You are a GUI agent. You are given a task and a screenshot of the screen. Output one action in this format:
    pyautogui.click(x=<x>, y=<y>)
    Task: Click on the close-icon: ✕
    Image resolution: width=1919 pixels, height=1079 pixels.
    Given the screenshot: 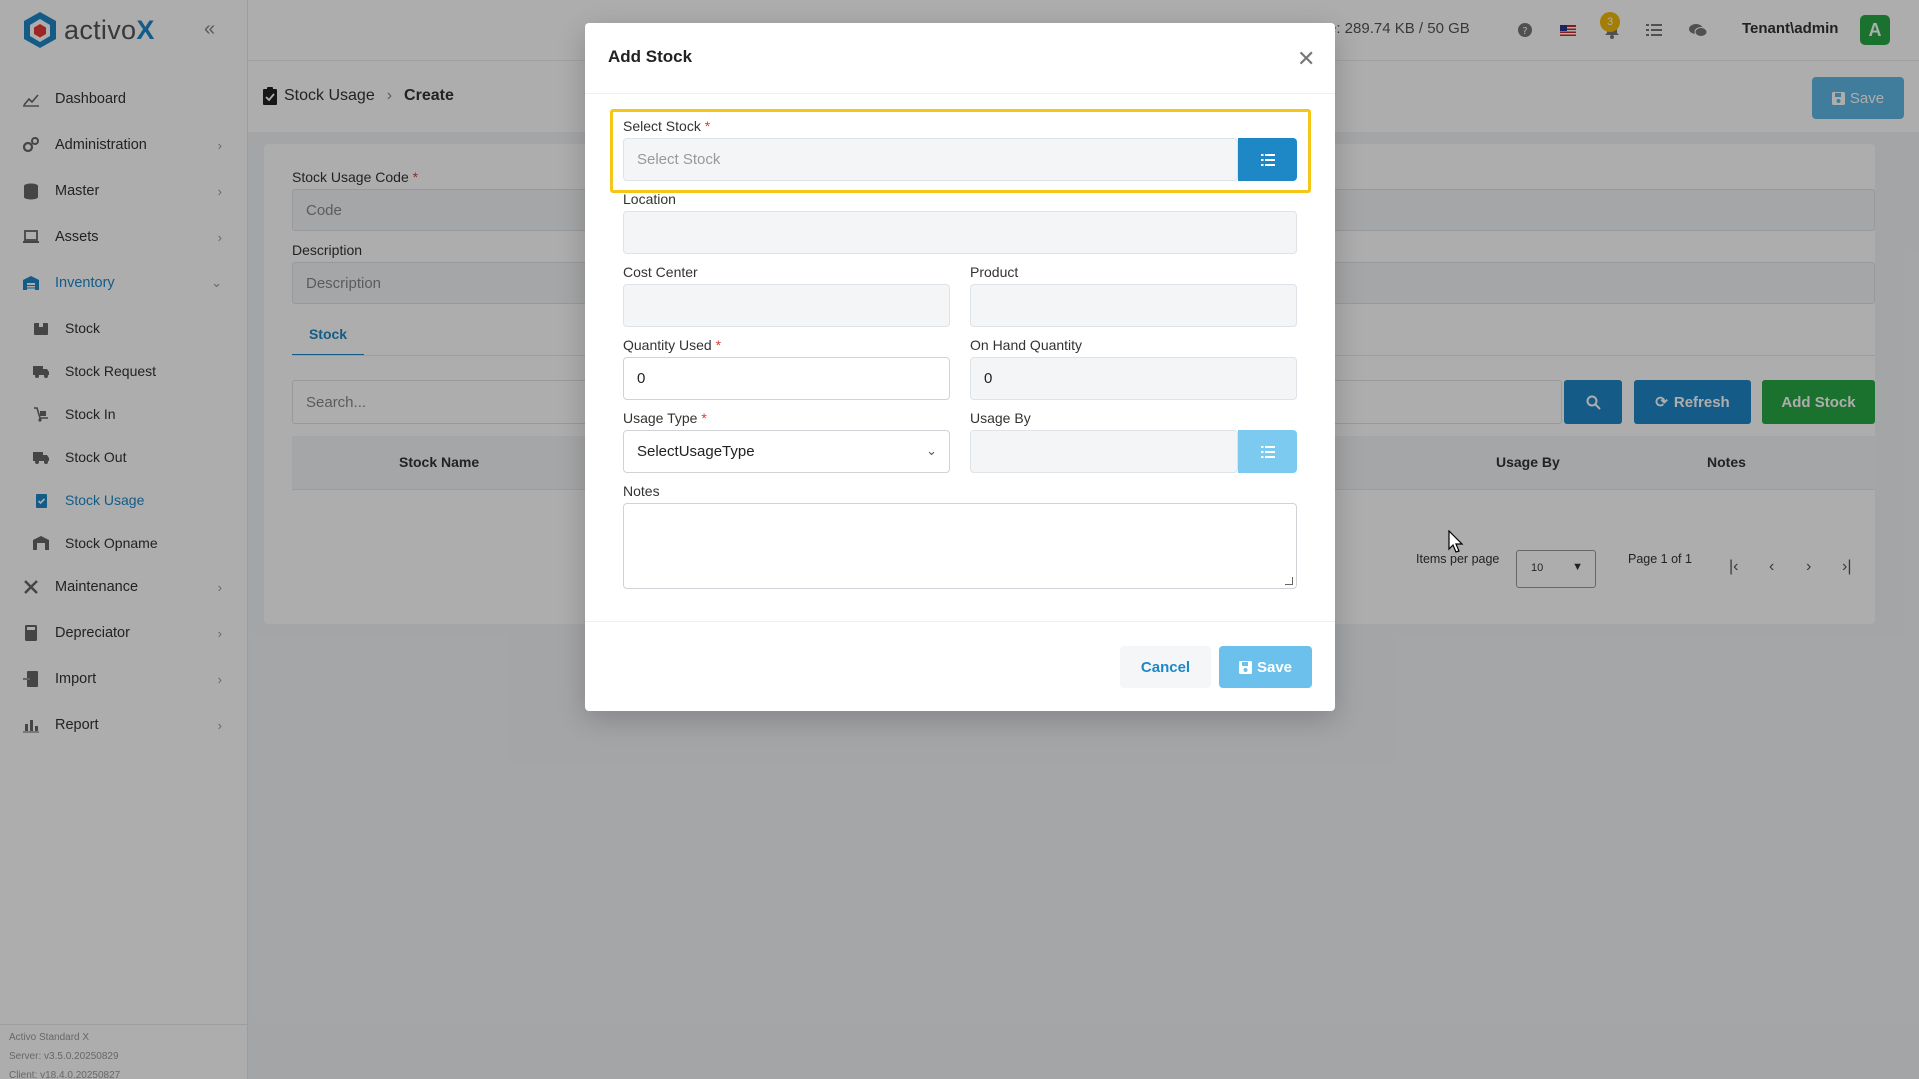 What is the action you would take?
    pyautogui.click(x=1306, y=59)
    